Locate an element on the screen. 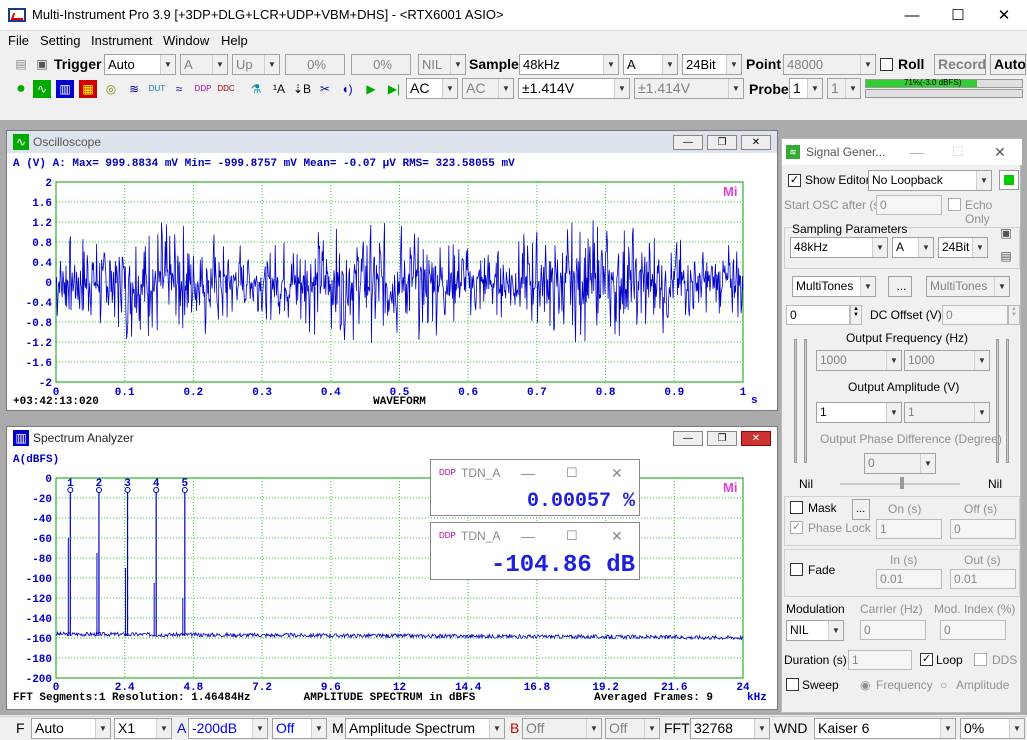  gen-save-icon: ▣ is located at coordinates (1006, 233).